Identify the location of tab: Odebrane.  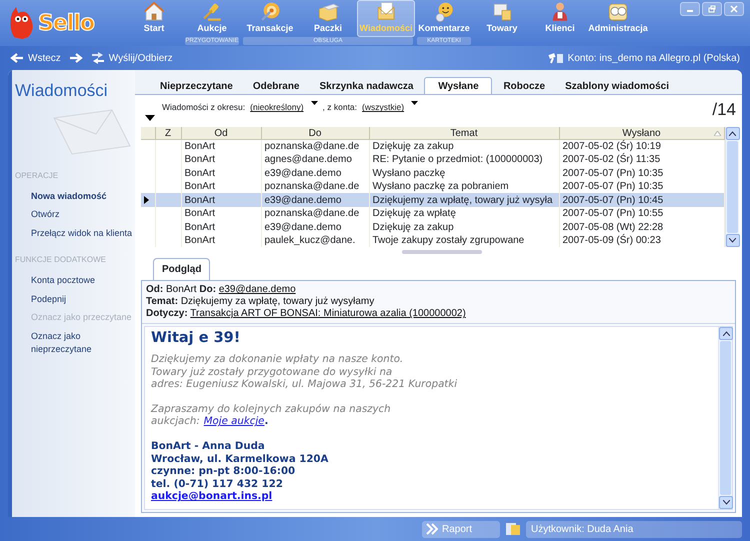
(276, 85).